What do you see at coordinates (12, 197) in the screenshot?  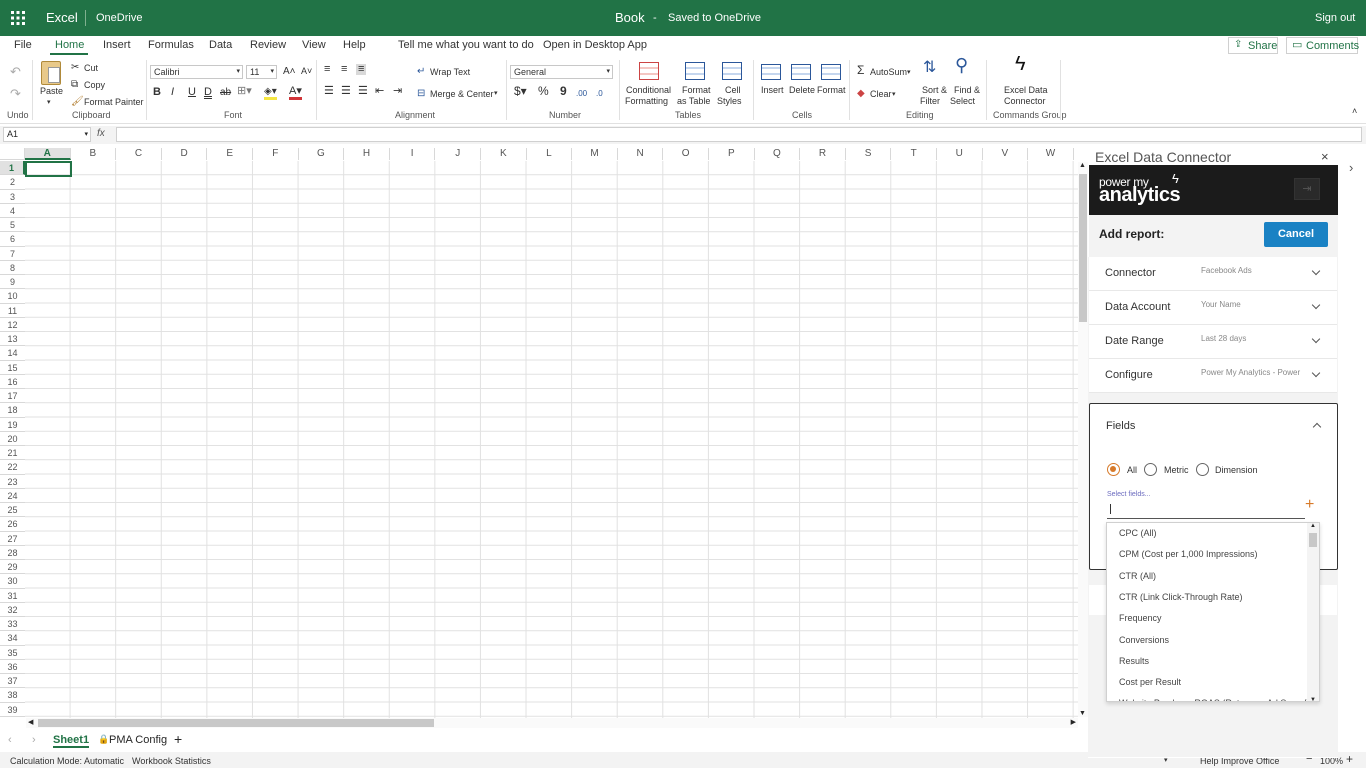 I see `row-header: 3` at bounding box center [12, 197].